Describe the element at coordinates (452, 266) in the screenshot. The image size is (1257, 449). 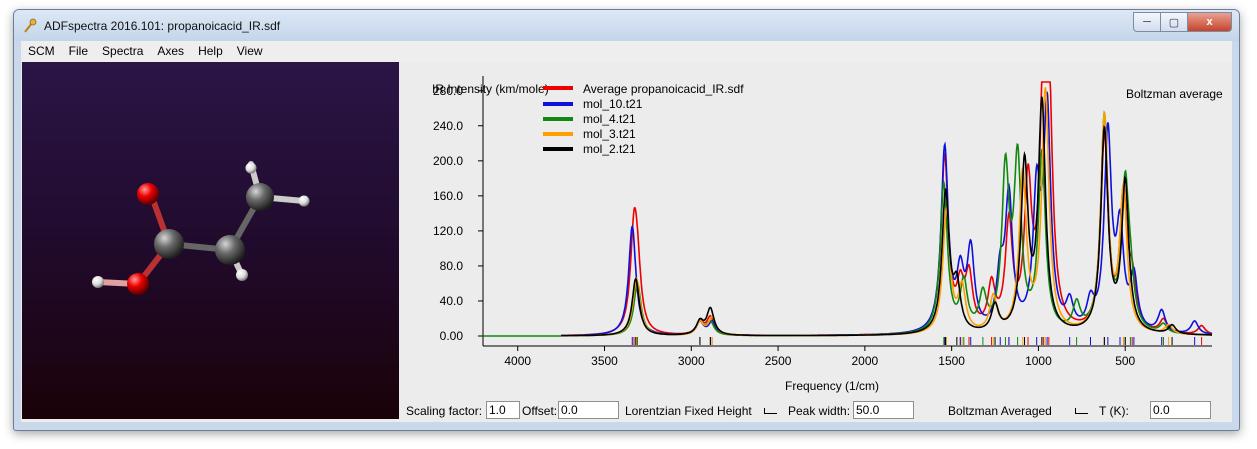
I see `y-tick-label: 80.0` at that location.